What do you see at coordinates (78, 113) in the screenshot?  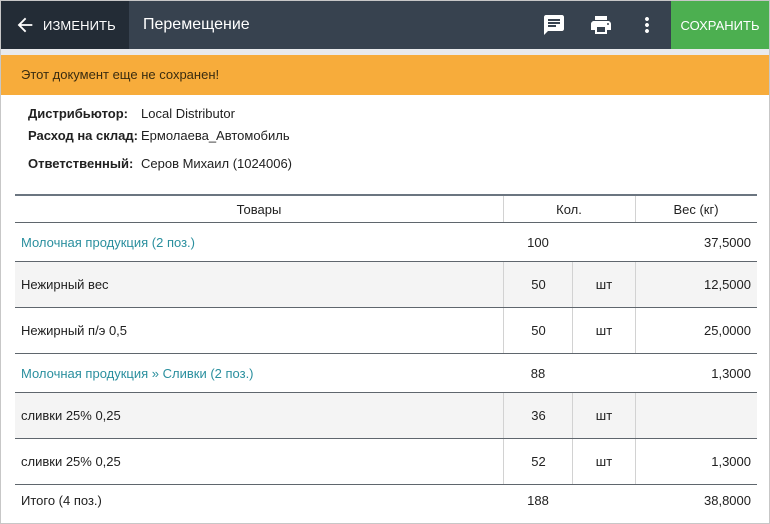 I see `distributor-label: Дистрибьютор:` at bounding box center [78, 113].